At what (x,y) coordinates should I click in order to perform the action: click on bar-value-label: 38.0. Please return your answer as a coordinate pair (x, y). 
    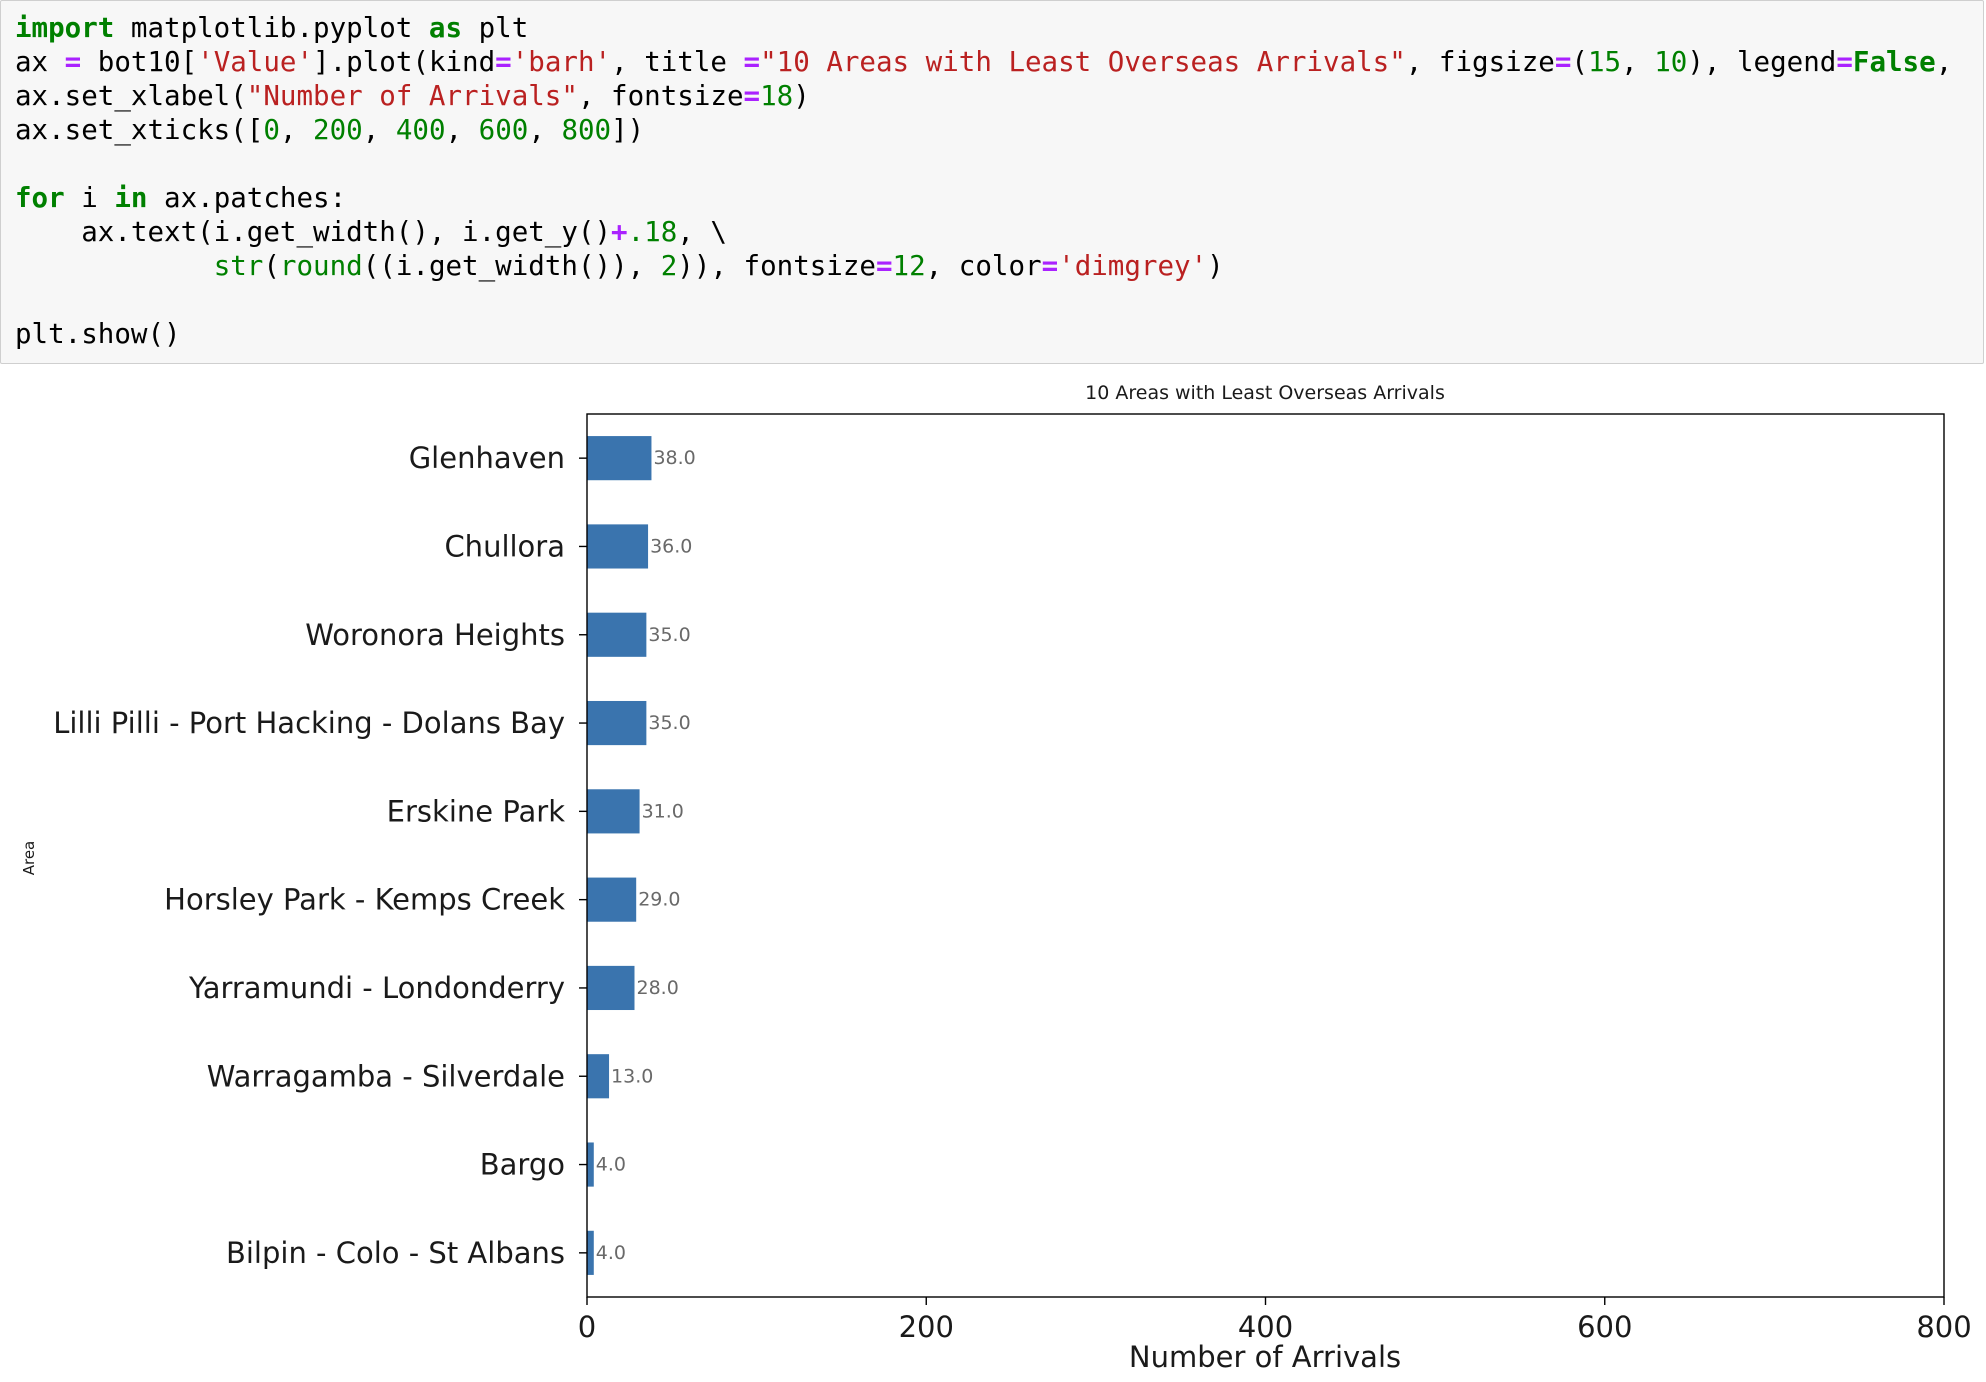
    Looking at the image, I should click on (674, 458).